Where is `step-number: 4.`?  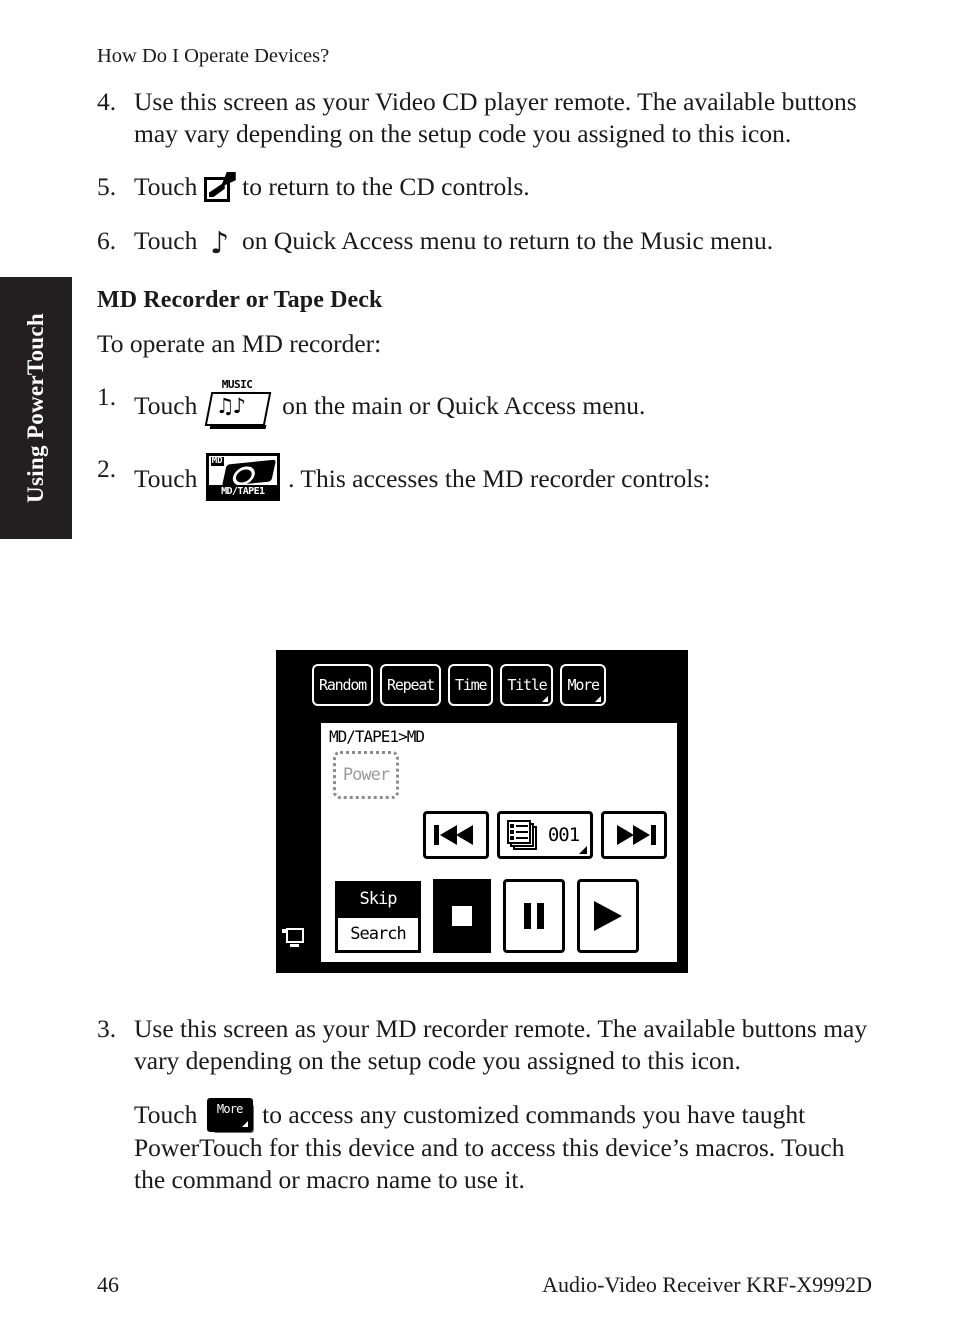
step-number: 4. is located at coordinates (107, 101).